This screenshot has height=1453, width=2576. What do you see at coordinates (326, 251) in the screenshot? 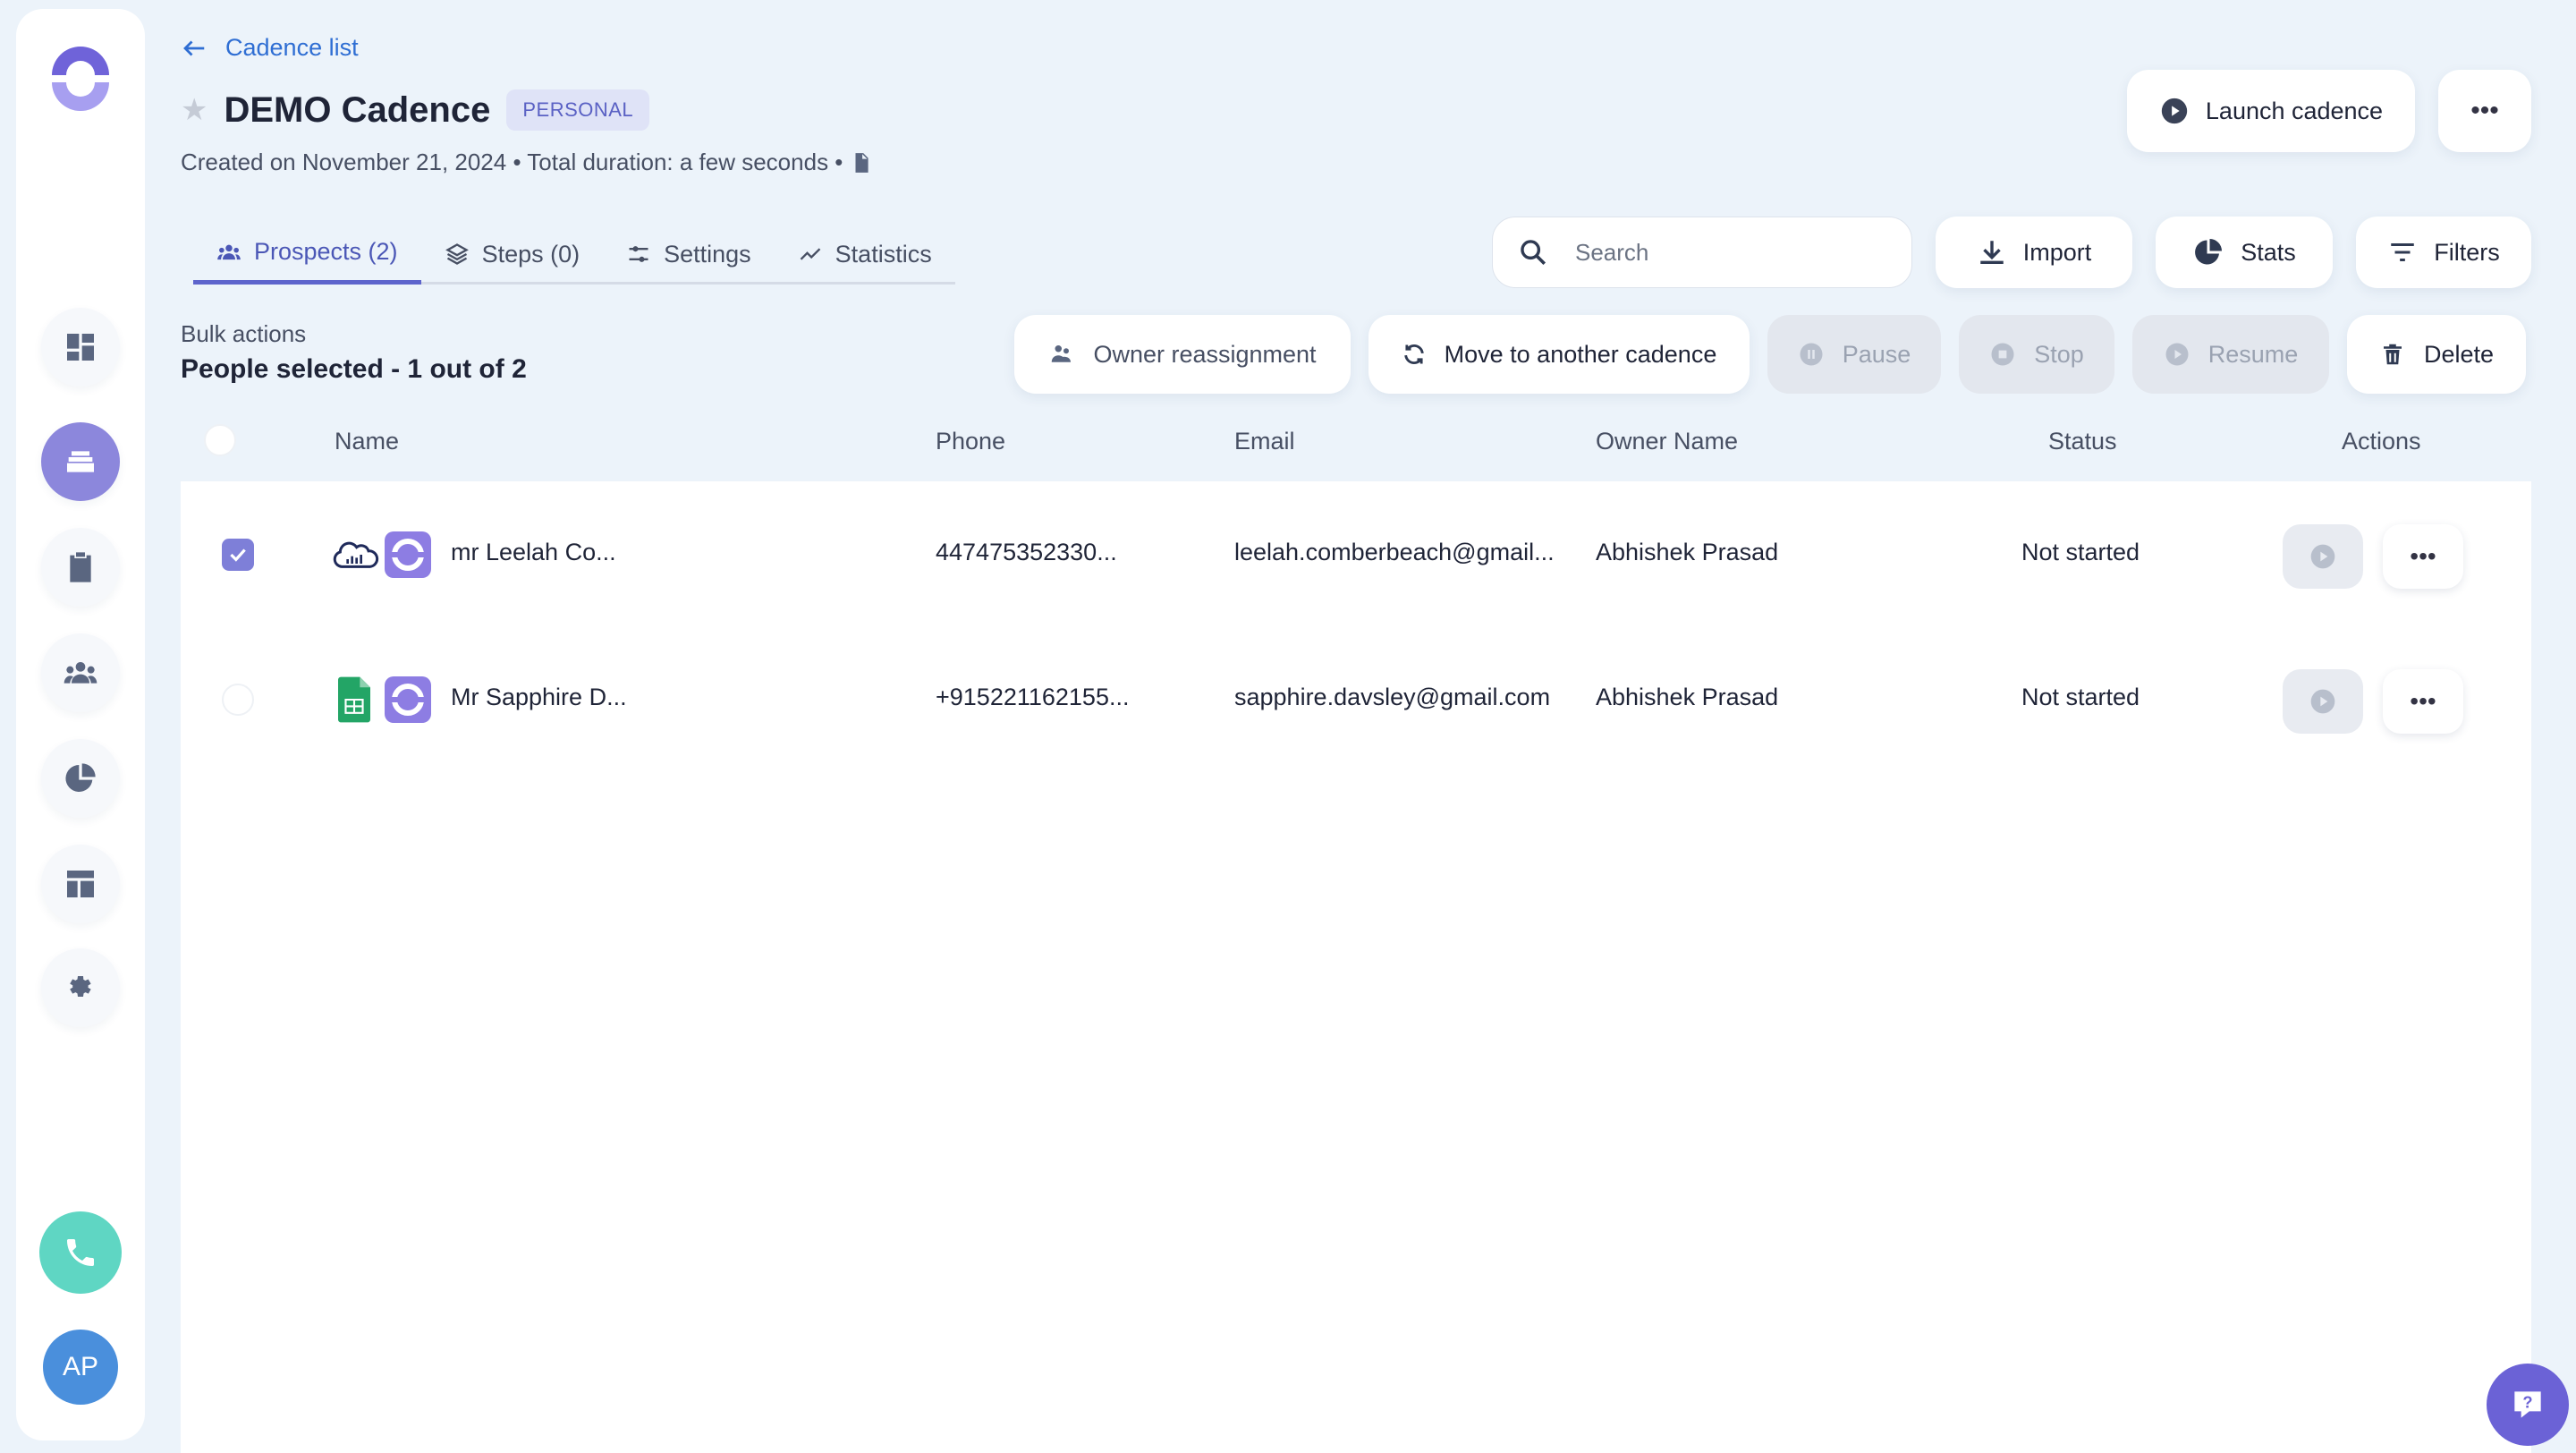
I see `tab-prospects-label: Prospects (2)` at bounding box center [326, 251].